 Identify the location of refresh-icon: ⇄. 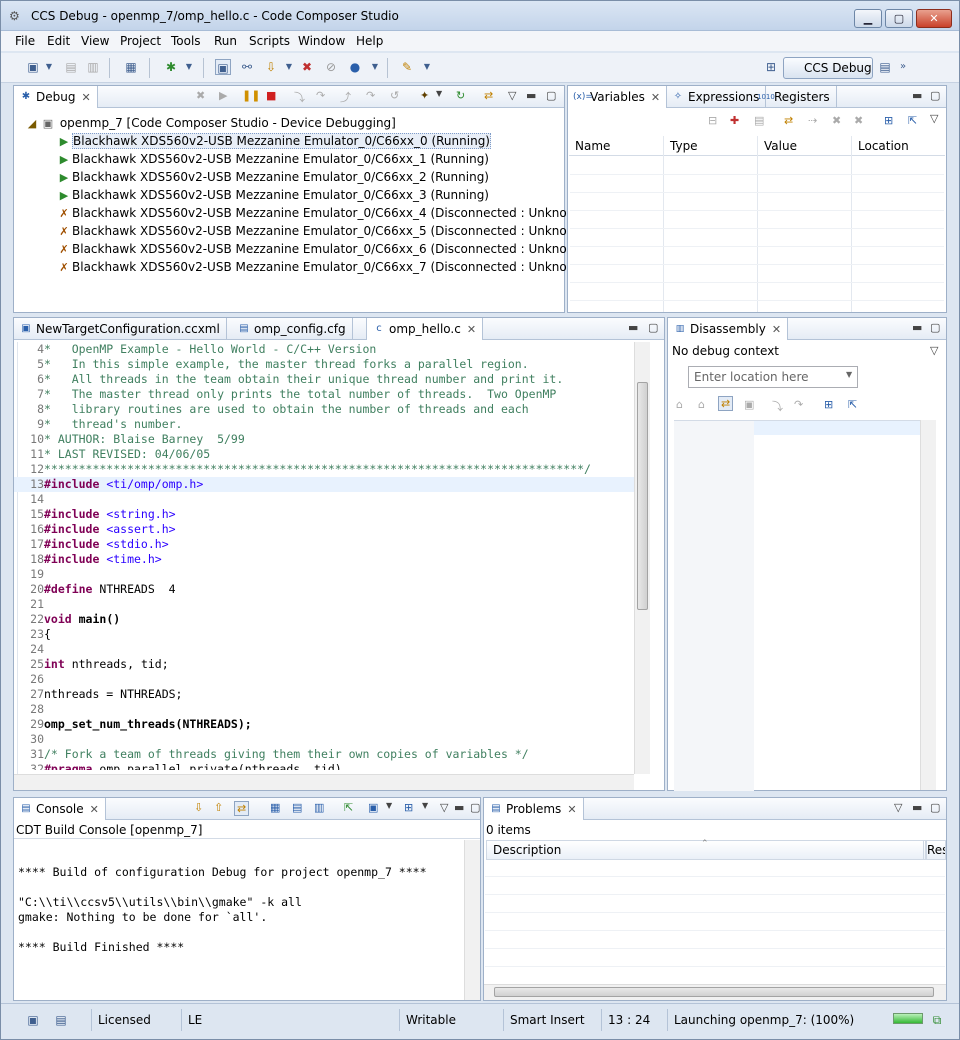
(788, 120).